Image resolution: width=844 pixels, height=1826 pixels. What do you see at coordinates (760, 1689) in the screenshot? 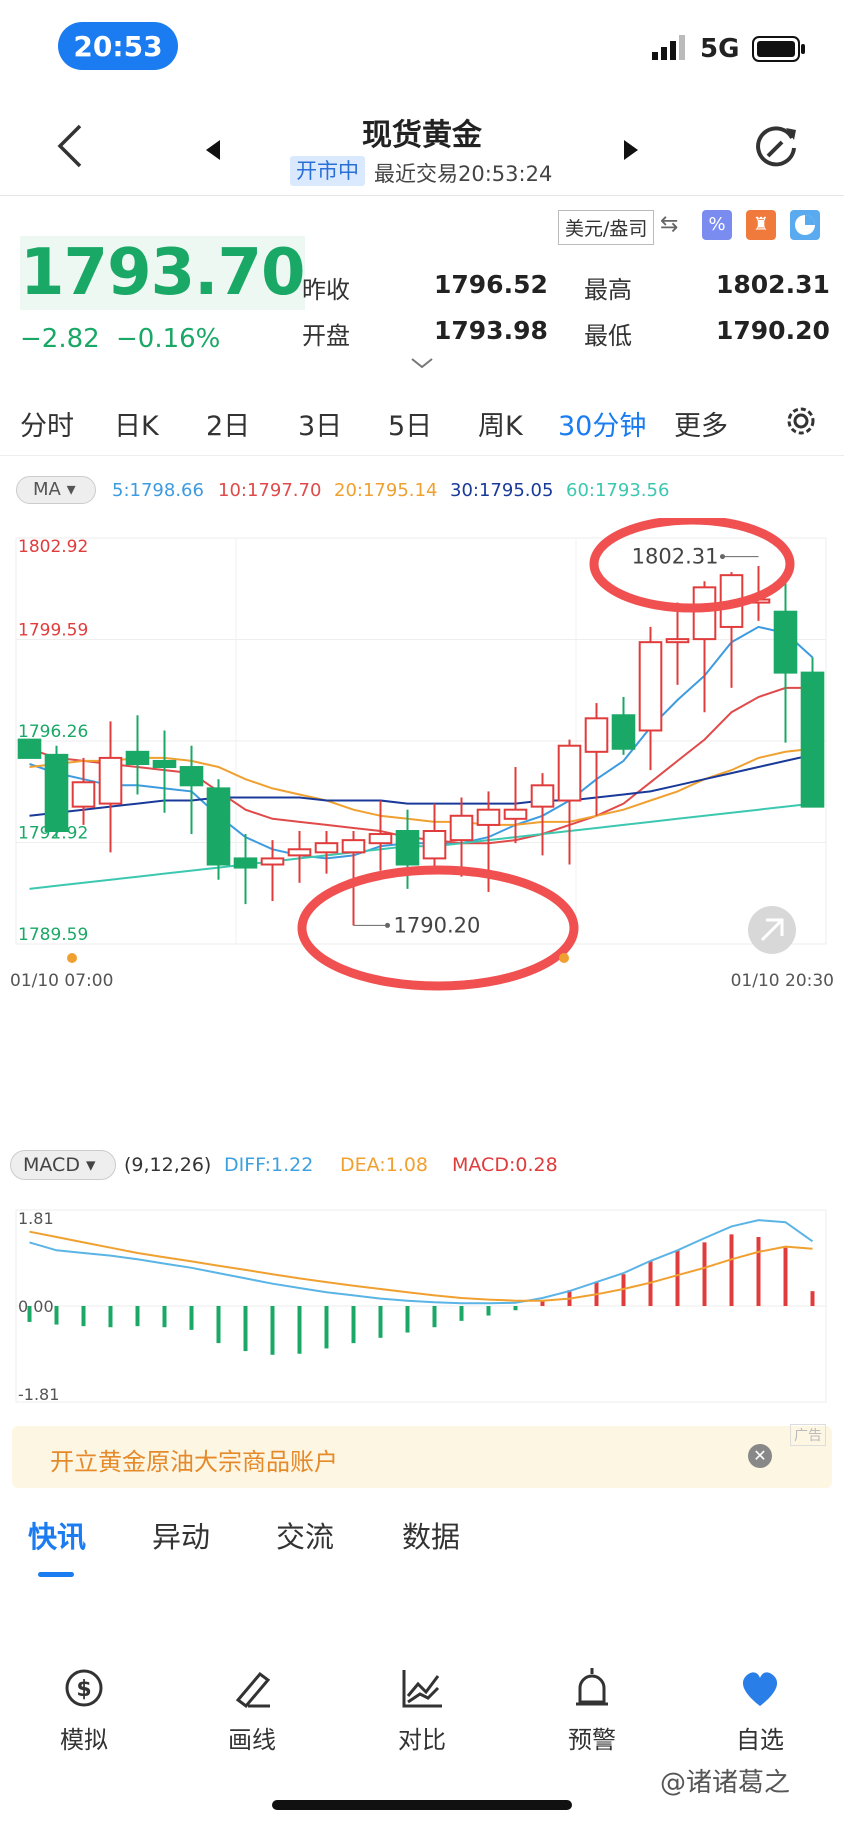
I see `heart-icon` at bounding box center [760, 1689].